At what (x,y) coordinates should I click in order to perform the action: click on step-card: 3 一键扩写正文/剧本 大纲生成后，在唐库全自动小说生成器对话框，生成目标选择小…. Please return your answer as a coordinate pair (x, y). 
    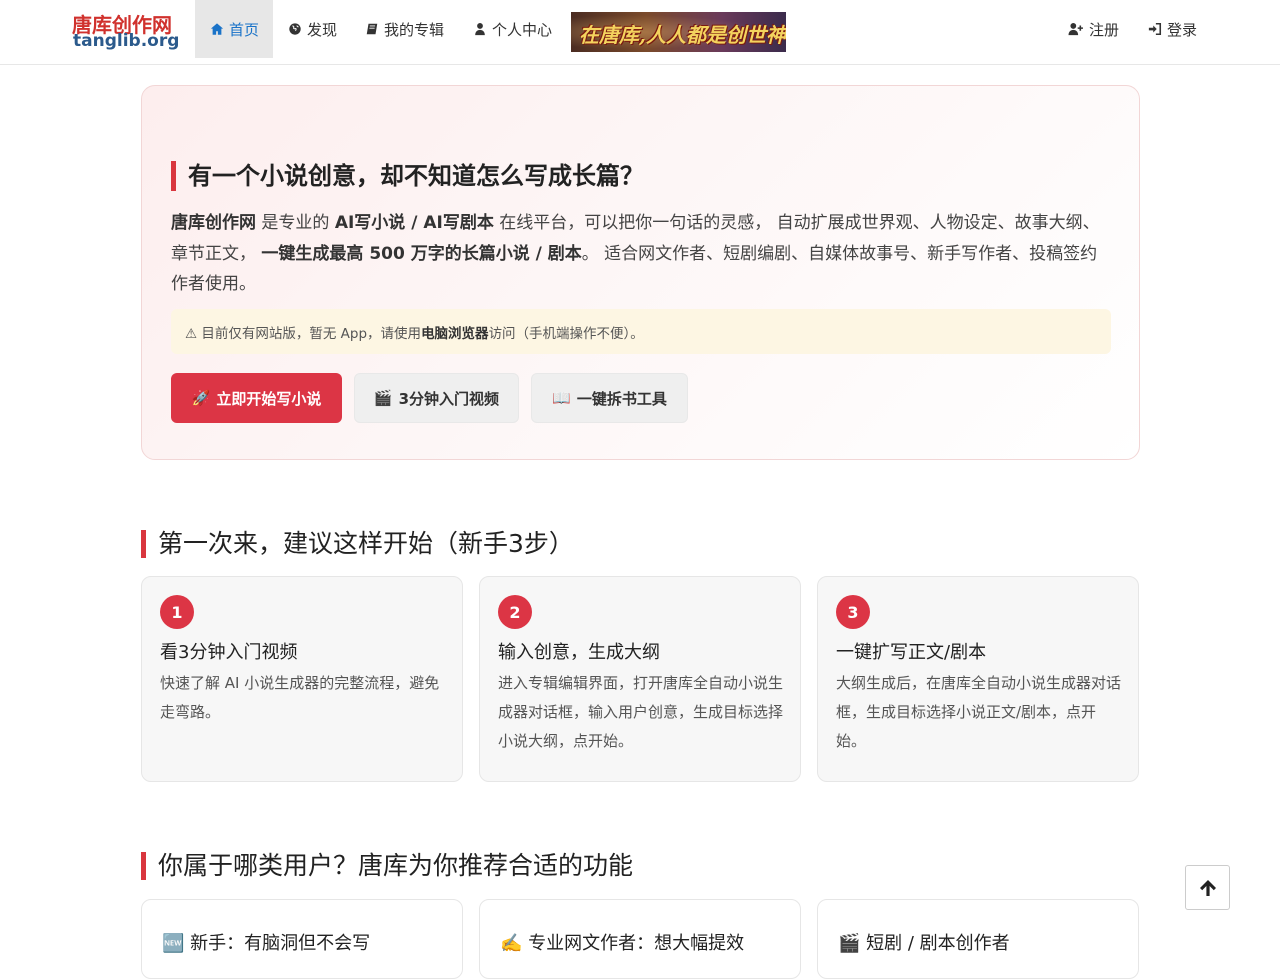
    Looking at the image, I should click on (978, 679).